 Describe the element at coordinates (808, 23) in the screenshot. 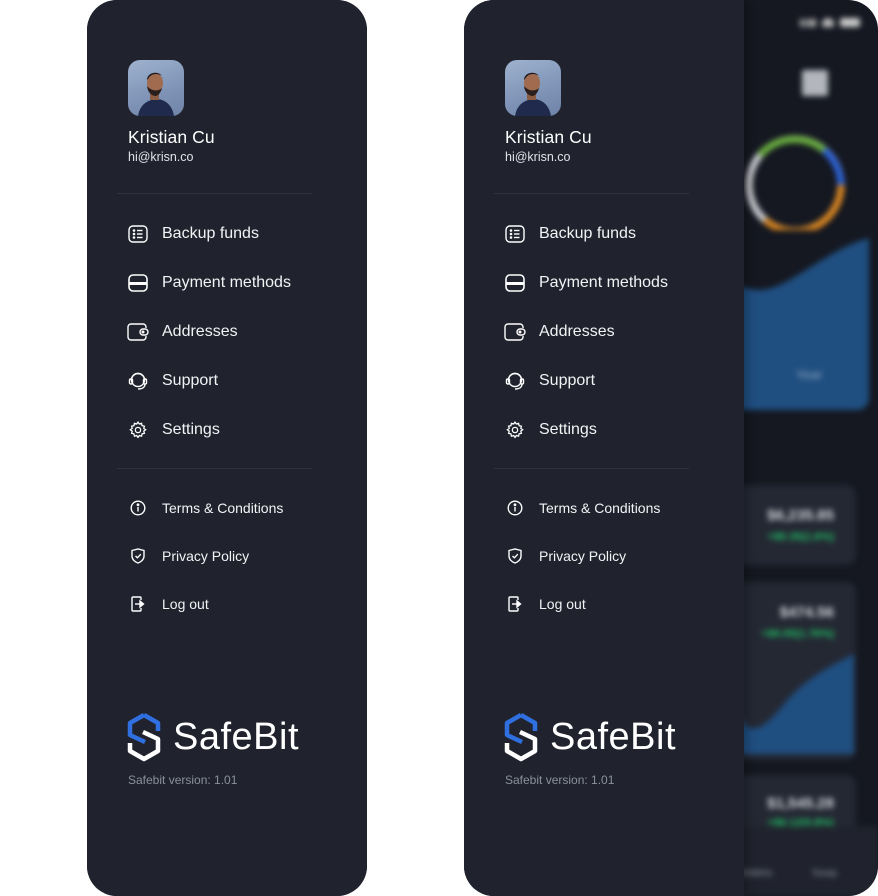

I see `signal-icon` at that location.